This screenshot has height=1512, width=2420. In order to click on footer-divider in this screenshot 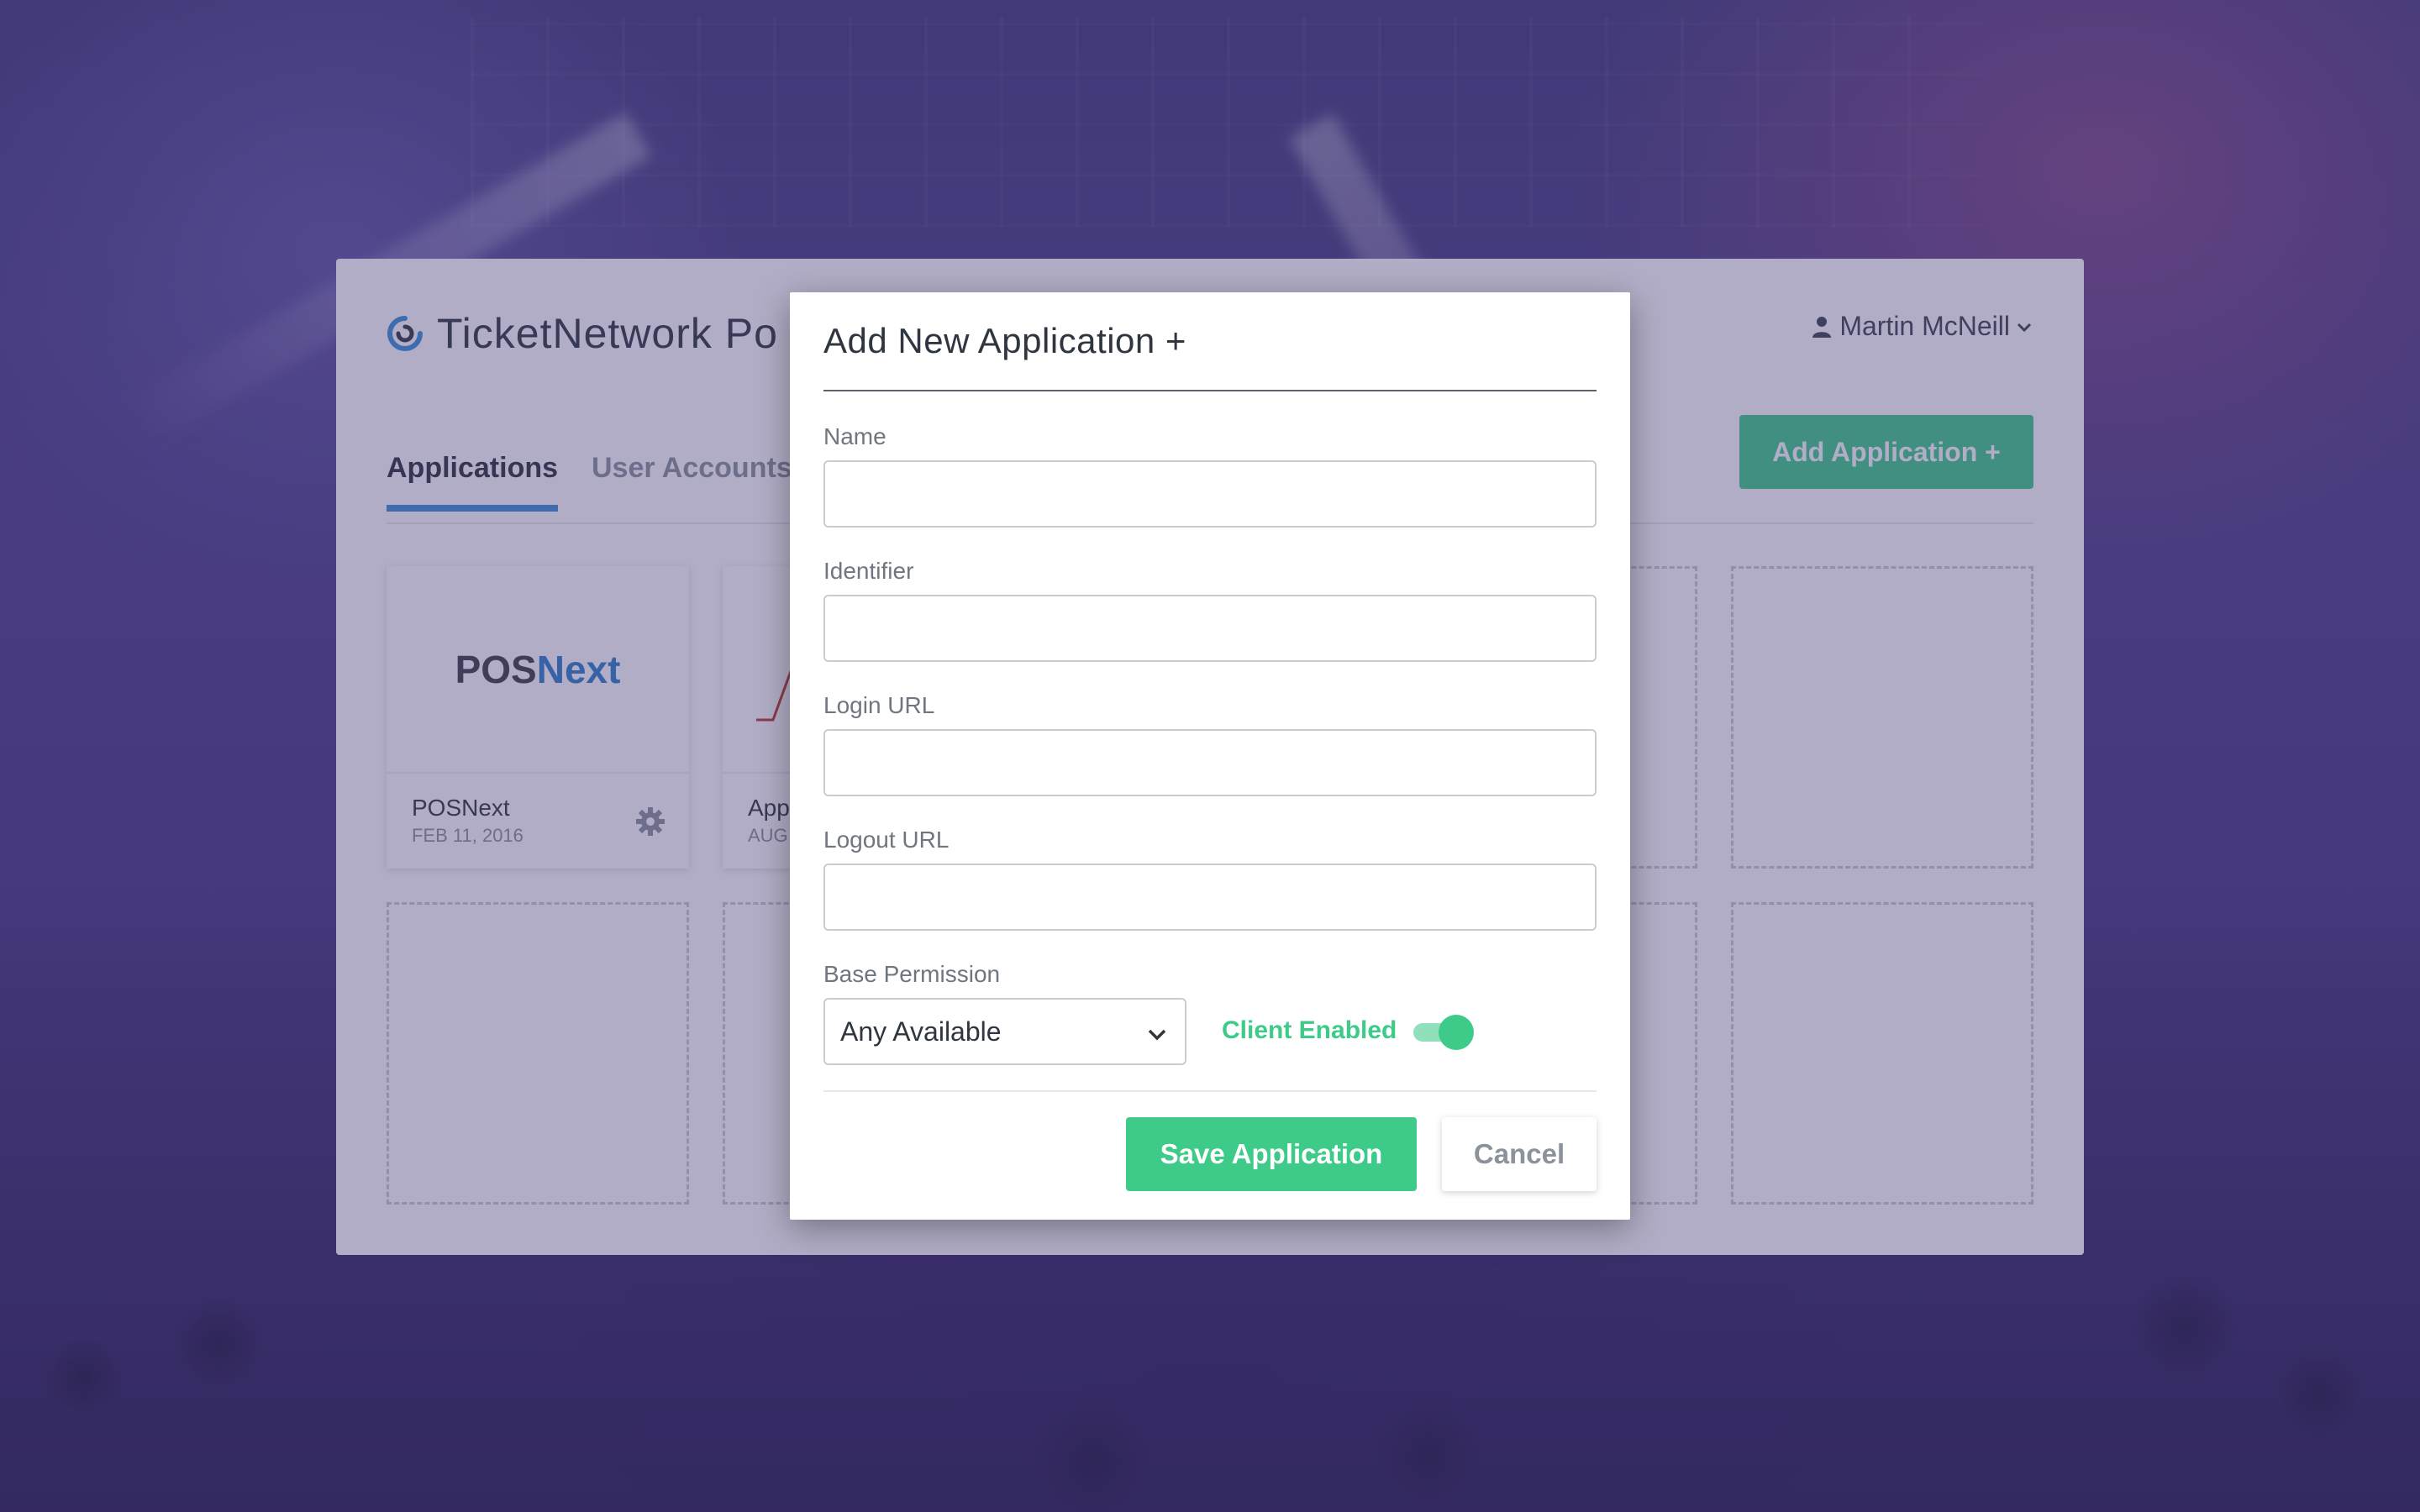, I will do `click(1210, 1091)`.